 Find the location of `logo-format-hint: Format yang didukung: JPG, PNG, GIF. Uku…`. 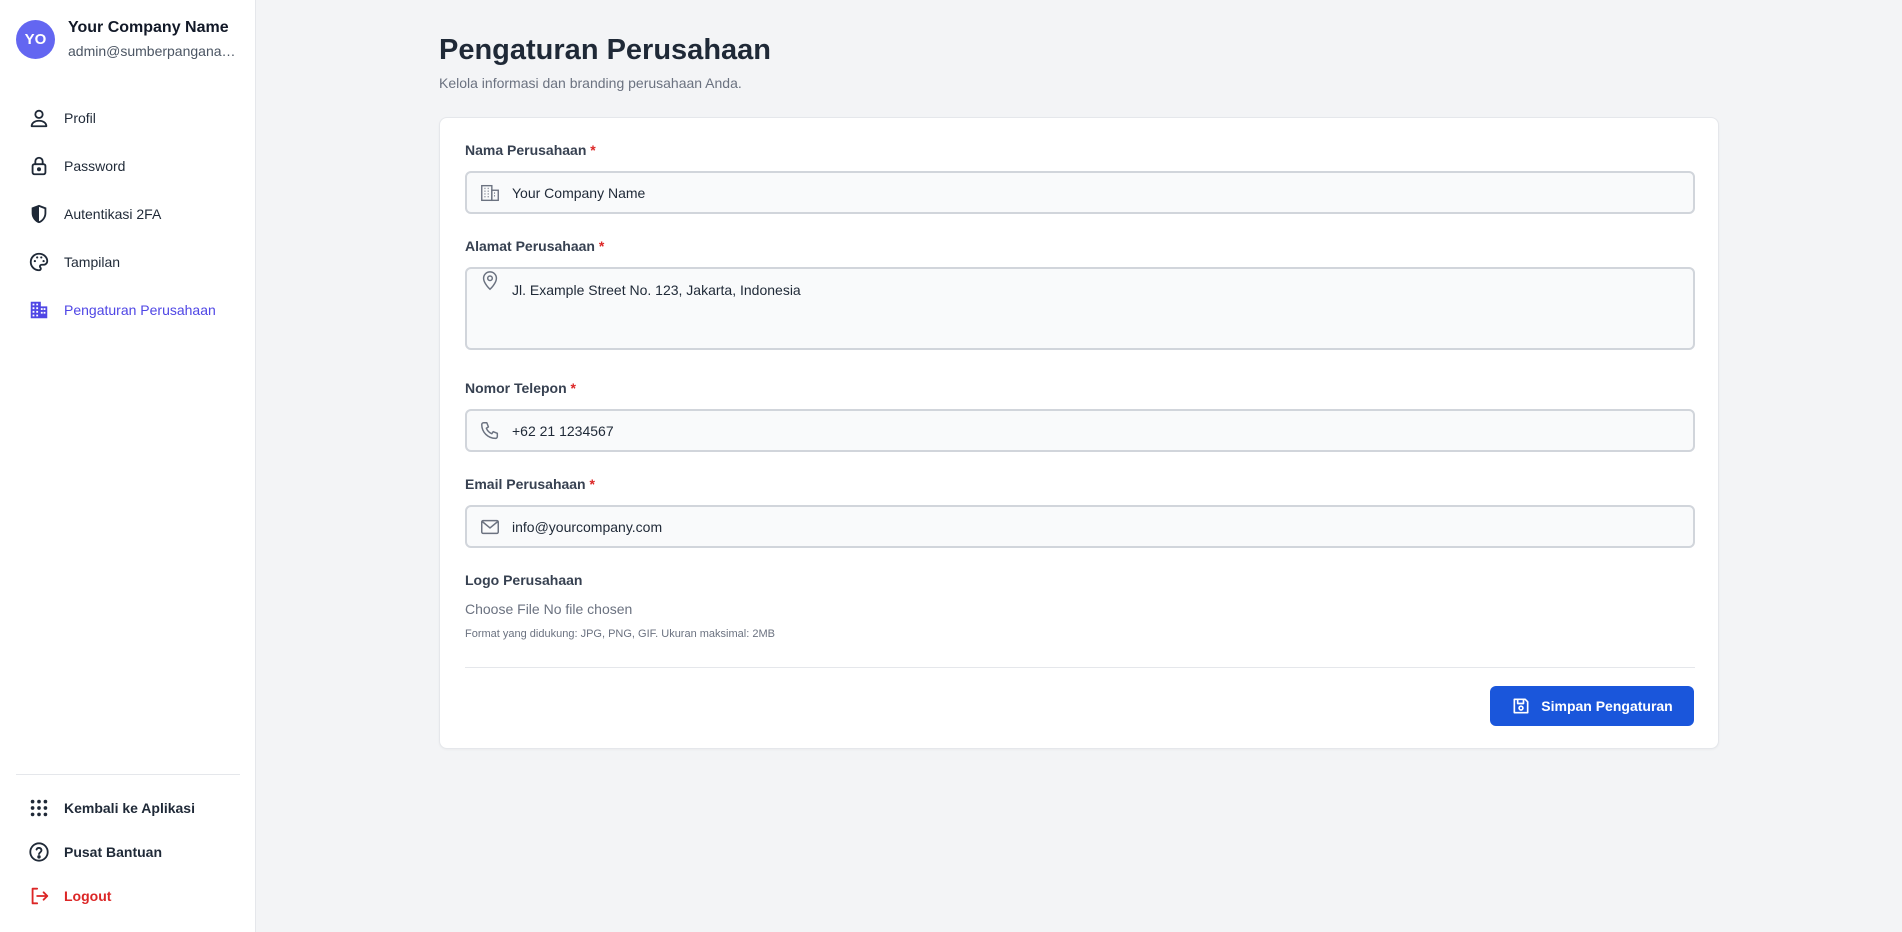

logo-format-hint: Format yang didukung: JPG, PNG, GIF. Uku… is located at coordinates (620, 634).